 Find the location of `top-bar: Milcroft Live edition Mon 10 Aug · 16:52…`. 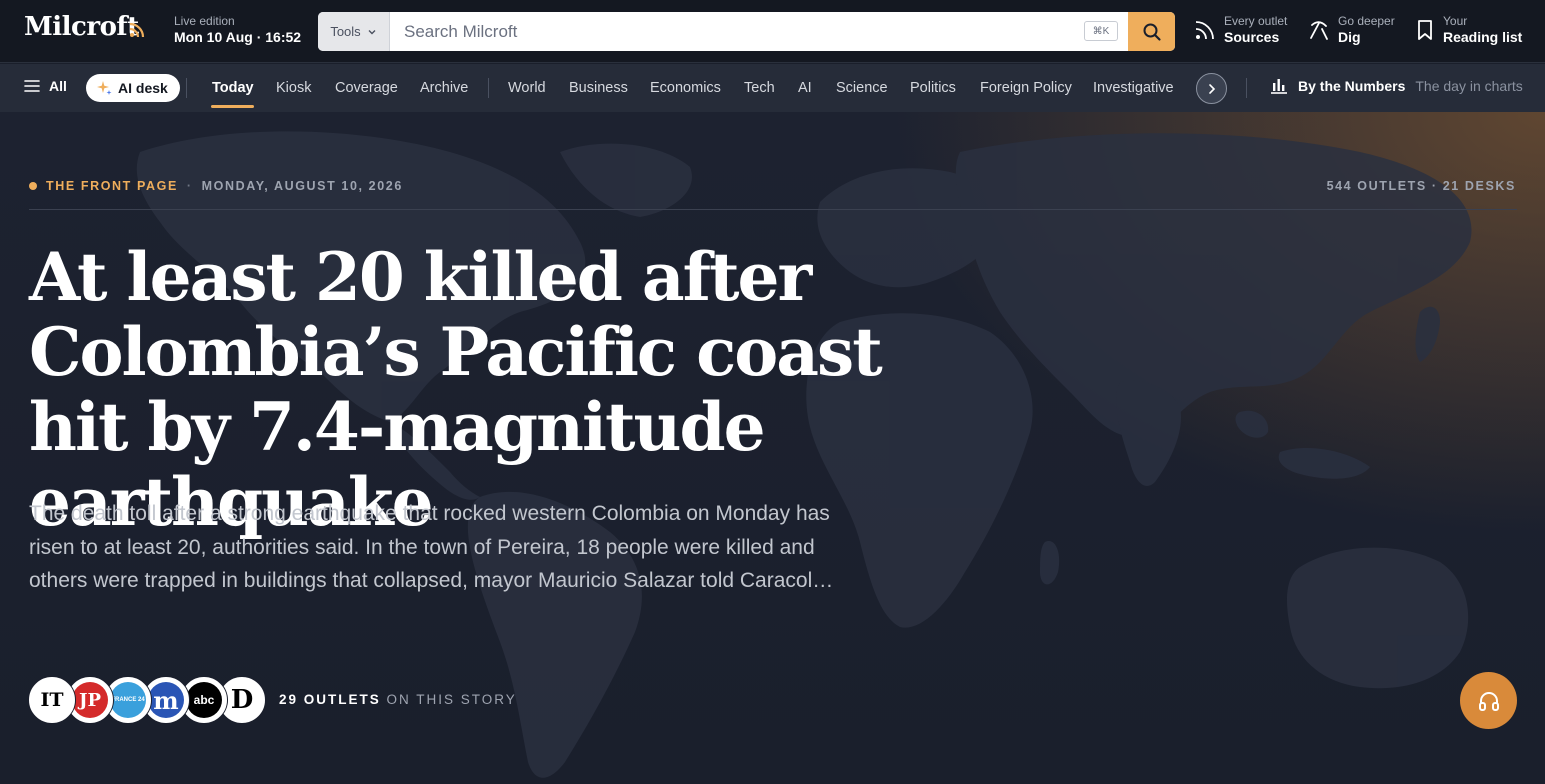

top-bar: Milcroft Live edition Mon 10 Aug · 16:52… is located at coordinates (772, 31).